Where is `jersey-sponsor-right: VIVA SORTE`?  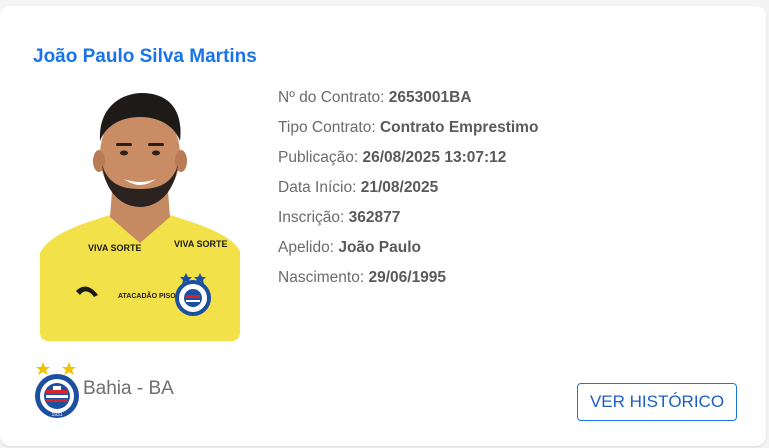 jersey-sponsor-right: VIVA SORTE is located at coordinates (201, 244).